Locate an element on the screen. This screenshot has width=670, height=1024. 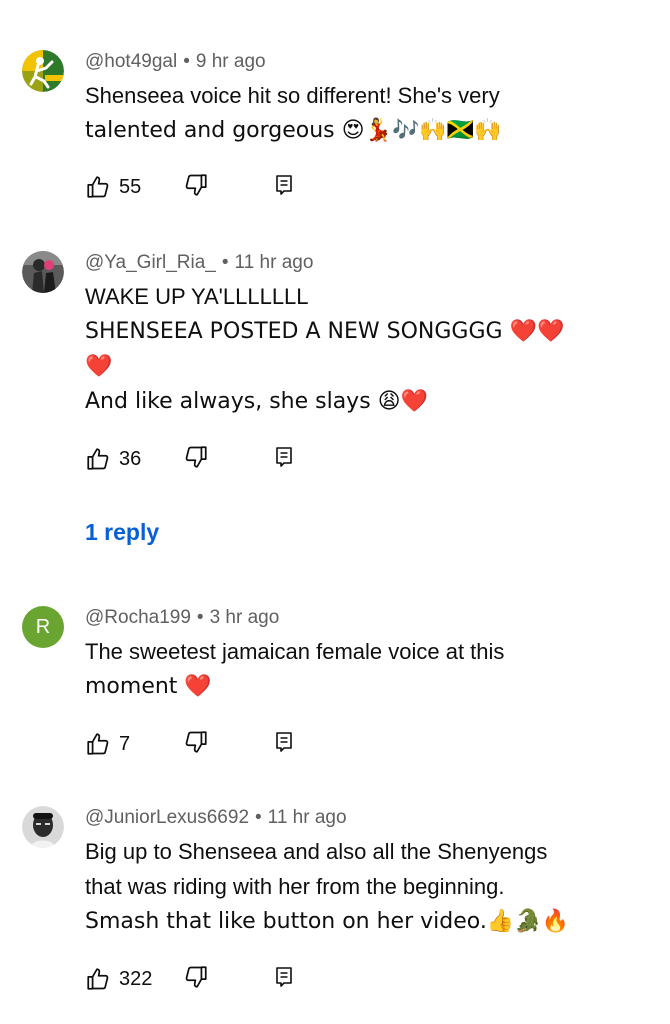
comment-line: WAKE UP YA'LLLLLLL is located at coordinates (197, 296).